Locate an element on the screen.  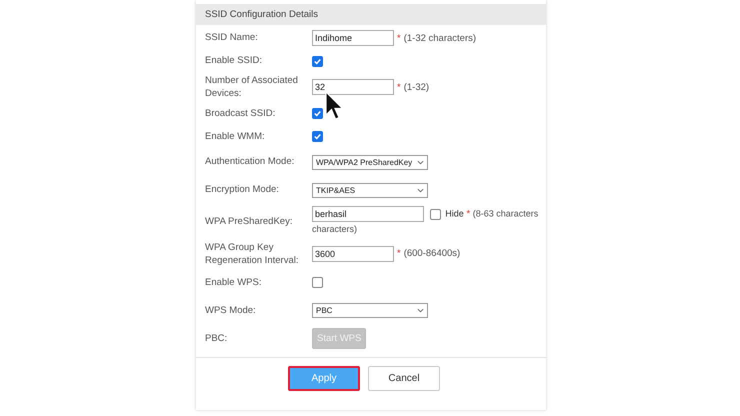
dropdown: TKIP&AES is located at coordinates (370, 190).